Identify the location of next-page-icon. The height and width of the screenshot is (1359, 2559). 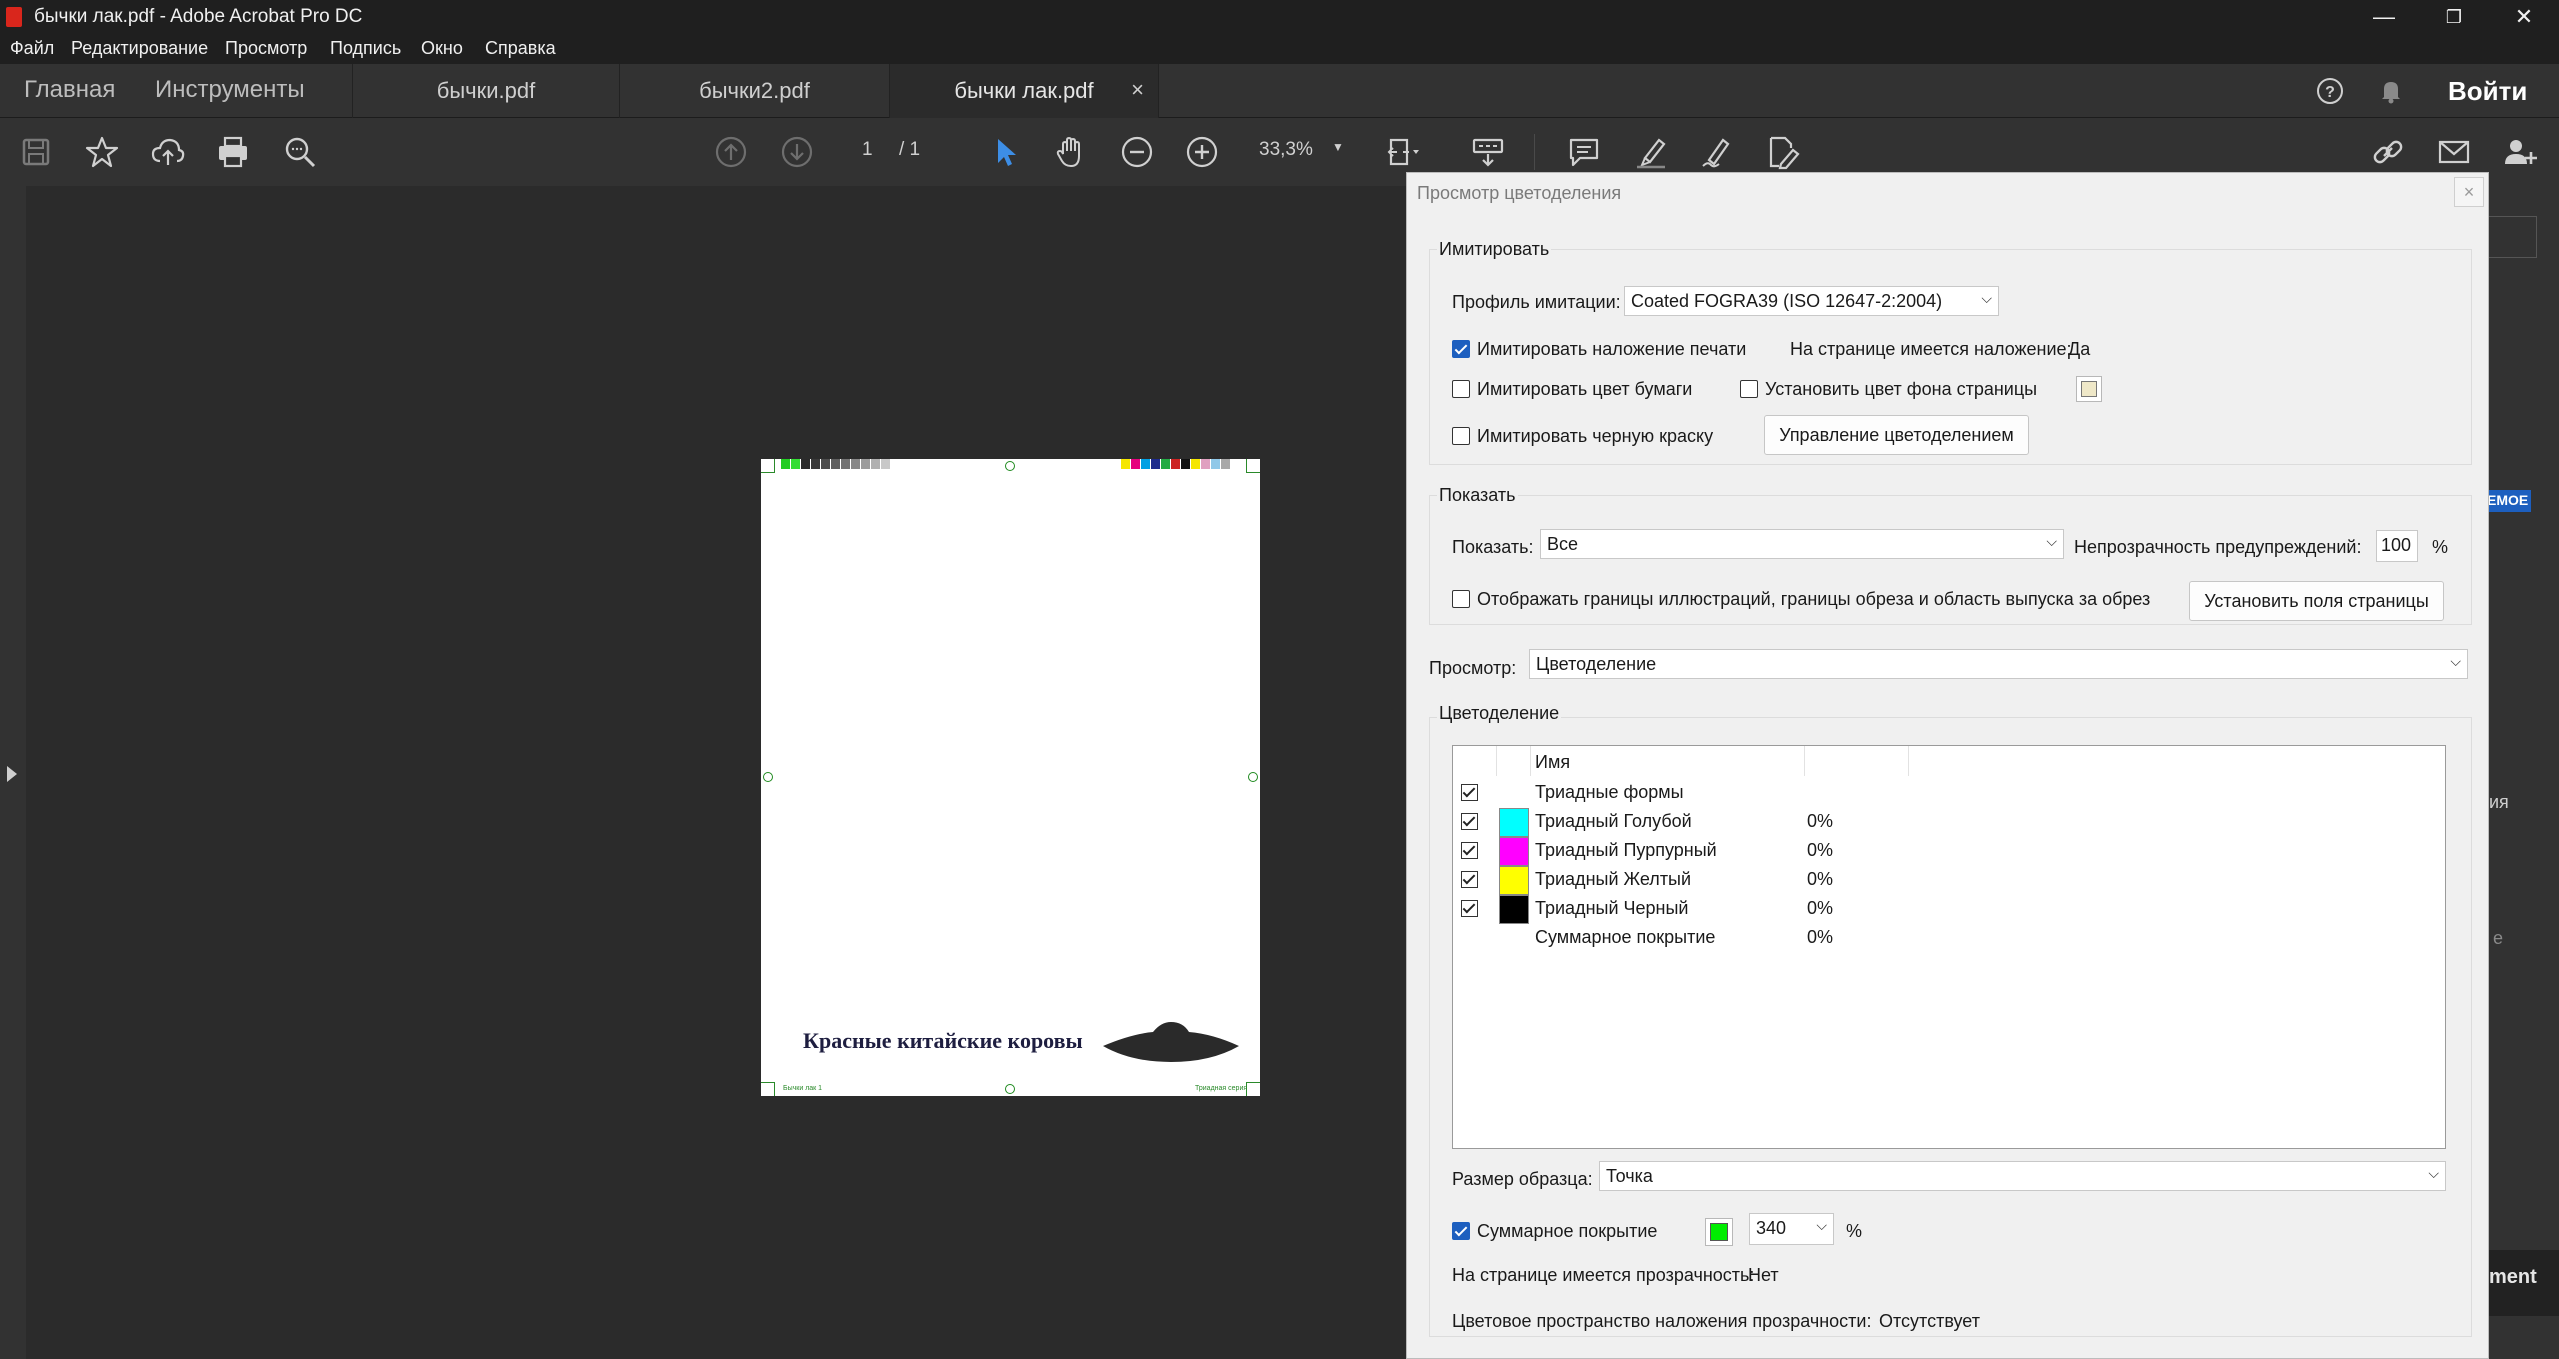
(797, 152).